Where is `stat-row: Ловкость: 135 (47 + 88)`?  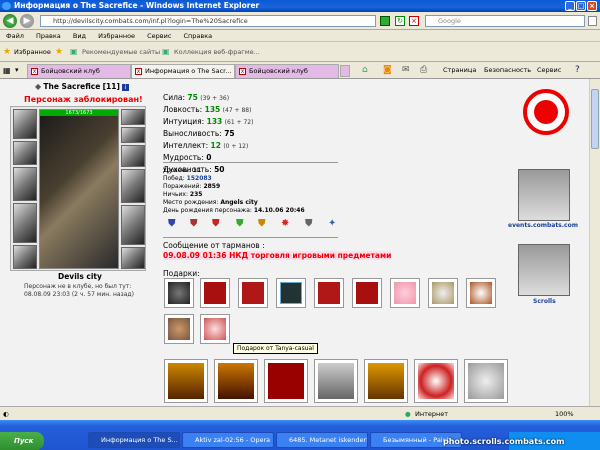
stat-row: Ловкость: 135 (47 + 88) is located at coordinates (208, 110).